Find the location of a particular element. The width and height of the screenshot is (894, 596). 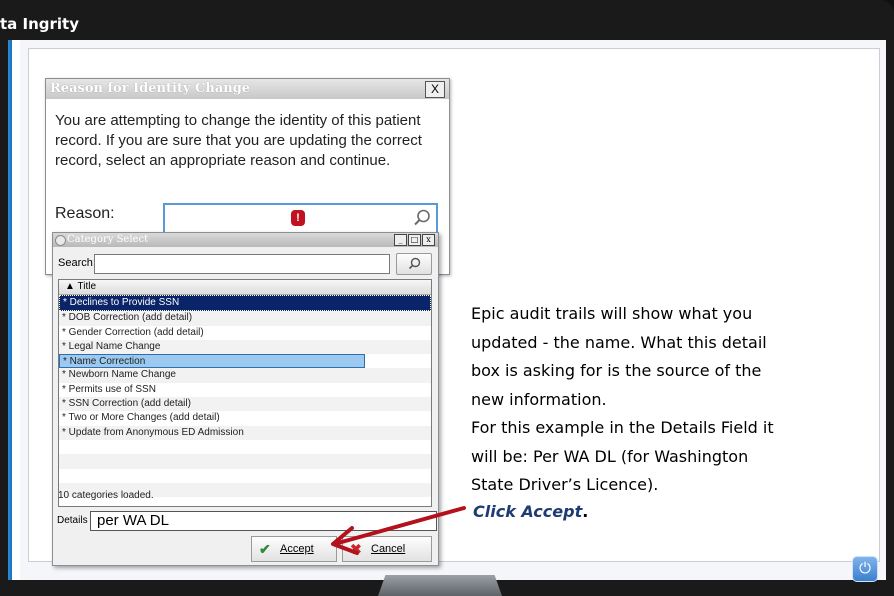

required-icon: ! is located at coordinates (298, 218).